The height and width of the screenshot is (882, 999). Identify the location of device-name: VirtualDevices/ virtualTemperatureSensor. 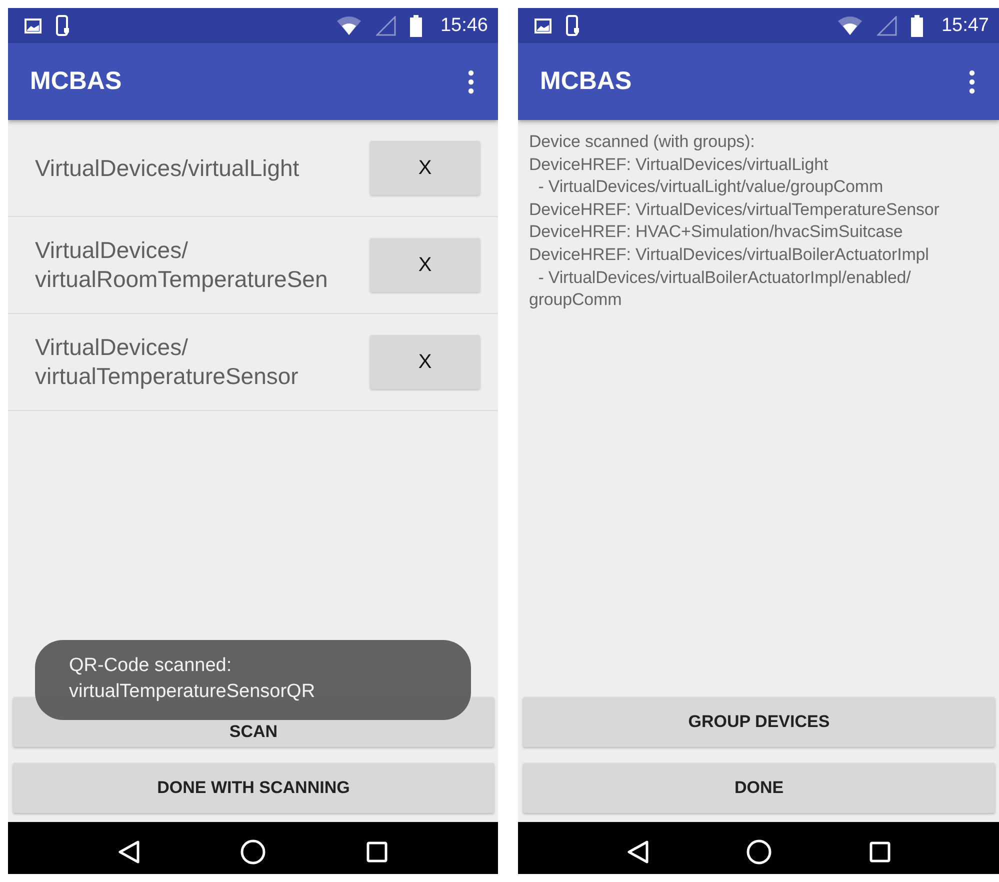
(167, 362).